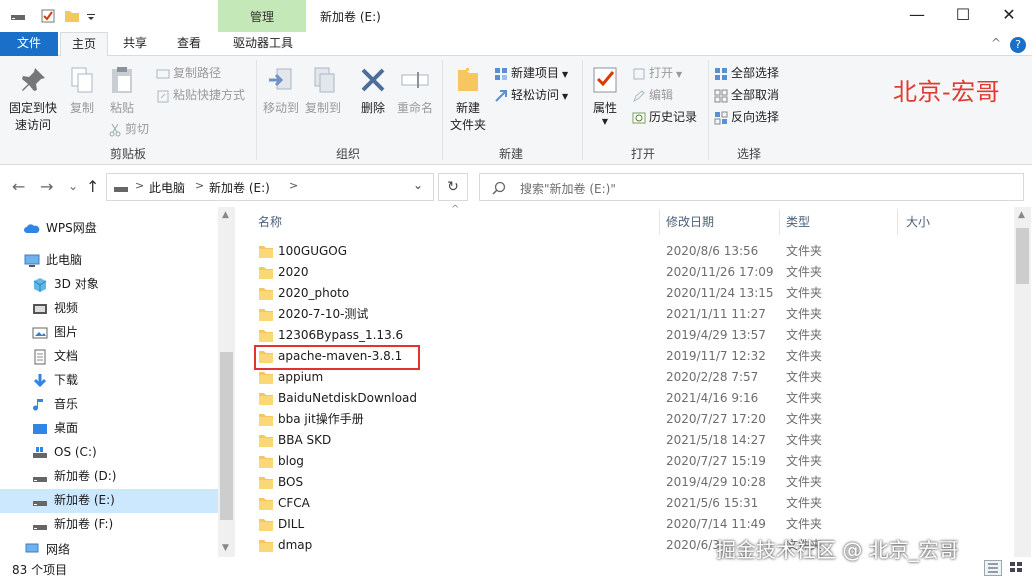 The width and height of the screenshot is (1032, 581). What do you see at coordinates (468, 99) in the screenshot?
I see `new-folder-button: 新建 文件夹` at bounding box center [468, 99].